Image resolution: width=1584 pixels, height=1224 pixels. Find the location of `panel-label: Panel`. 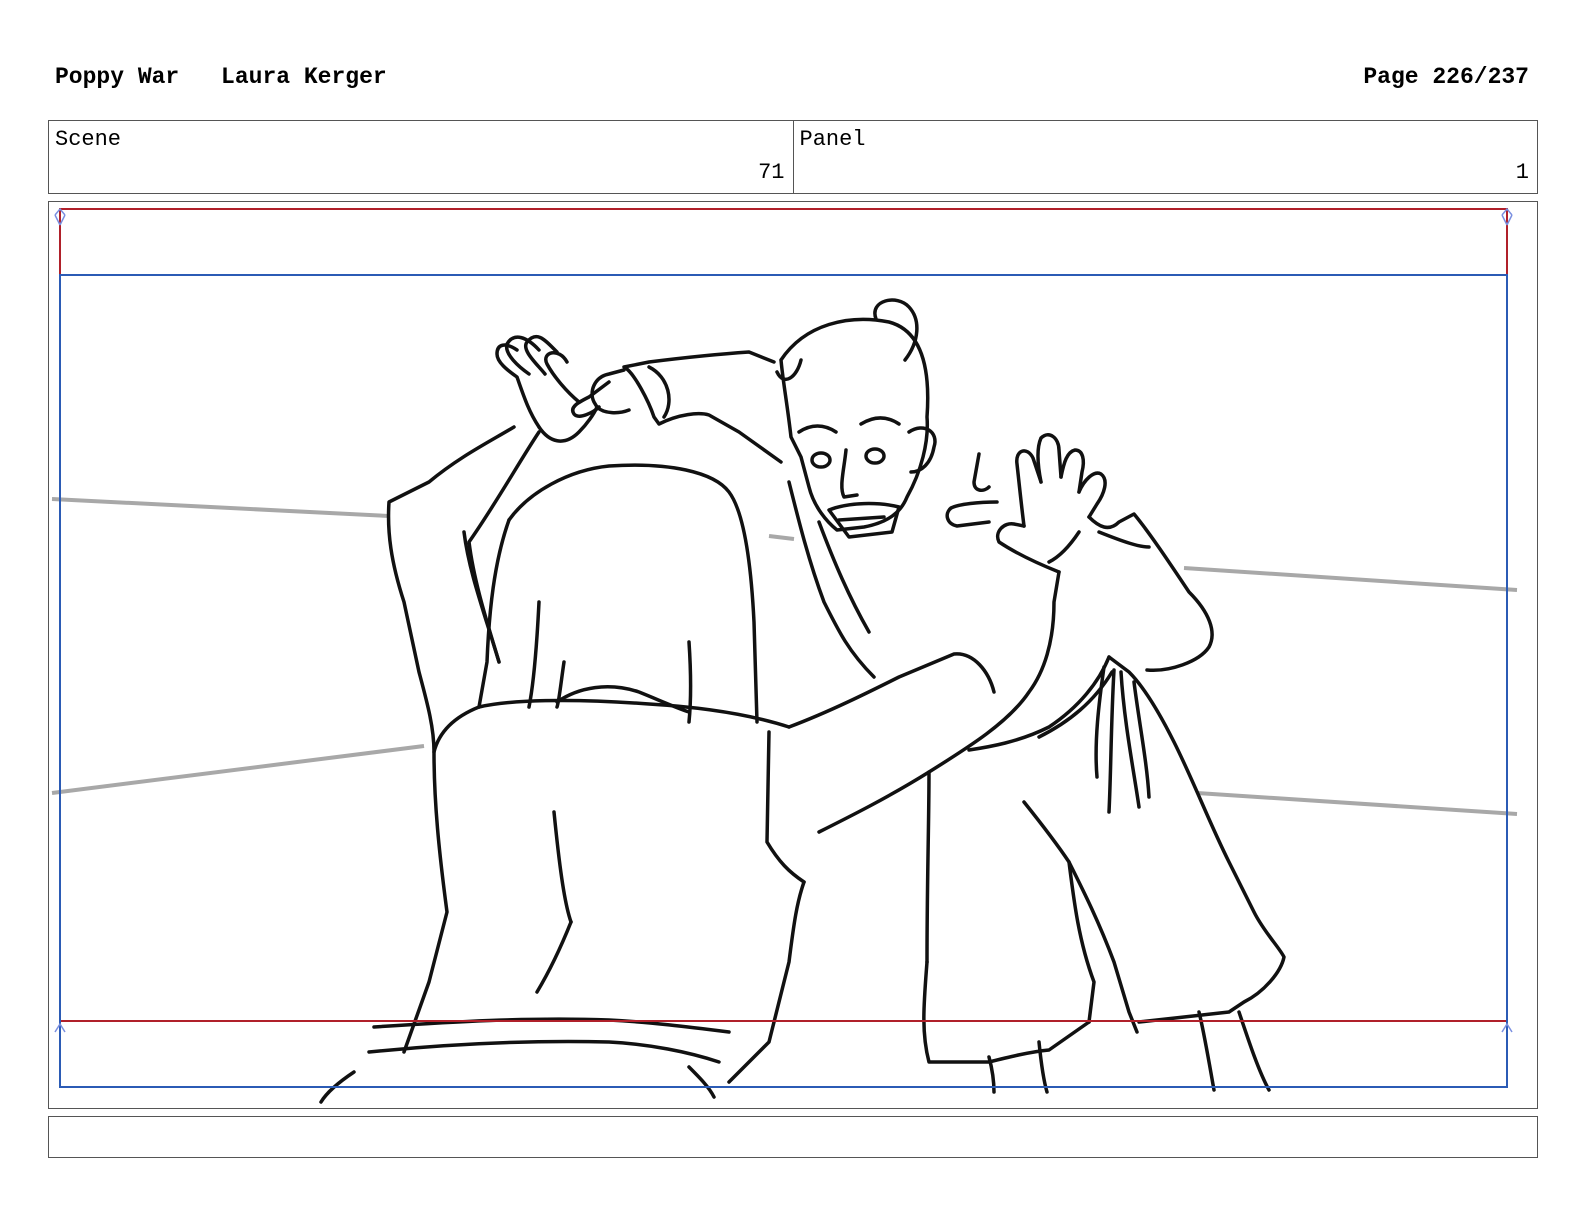

panel-label: Panel is located at coordinates (832, 139).